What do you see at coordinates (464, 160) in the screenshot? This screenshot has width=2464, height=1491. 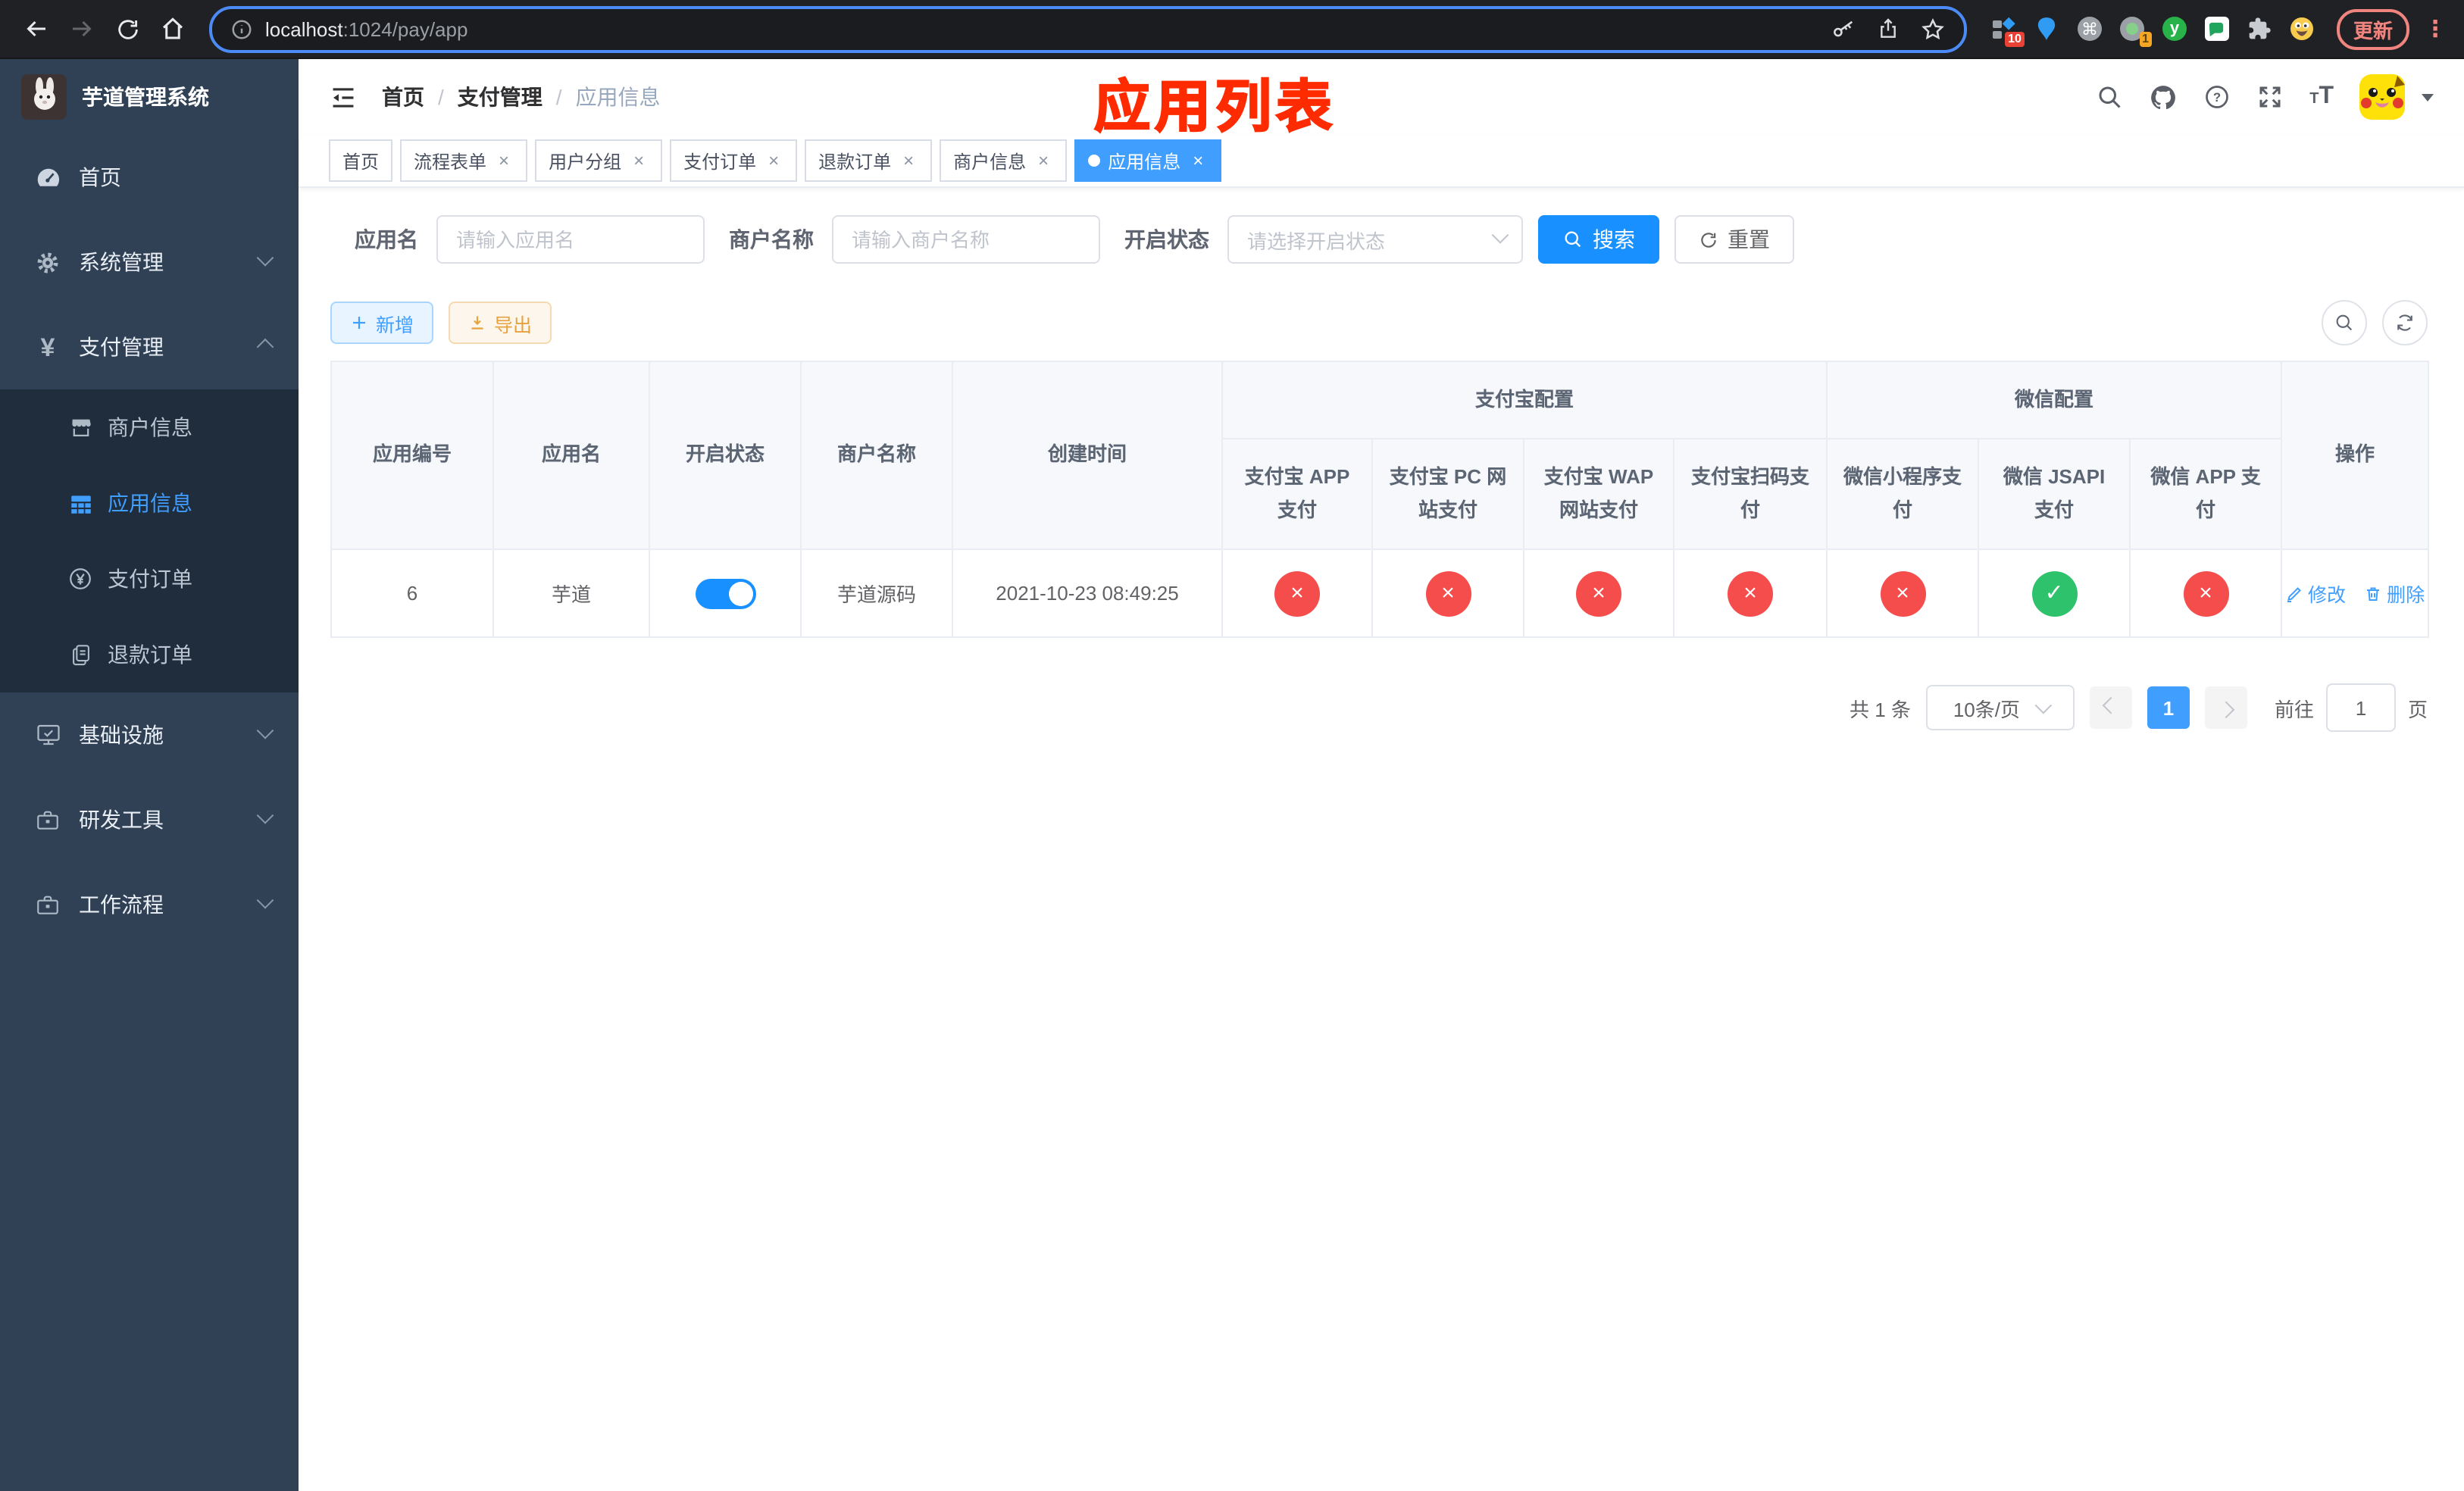 I see `tag-process-form: 流程表单 ×` at bounding box center [464, 160].